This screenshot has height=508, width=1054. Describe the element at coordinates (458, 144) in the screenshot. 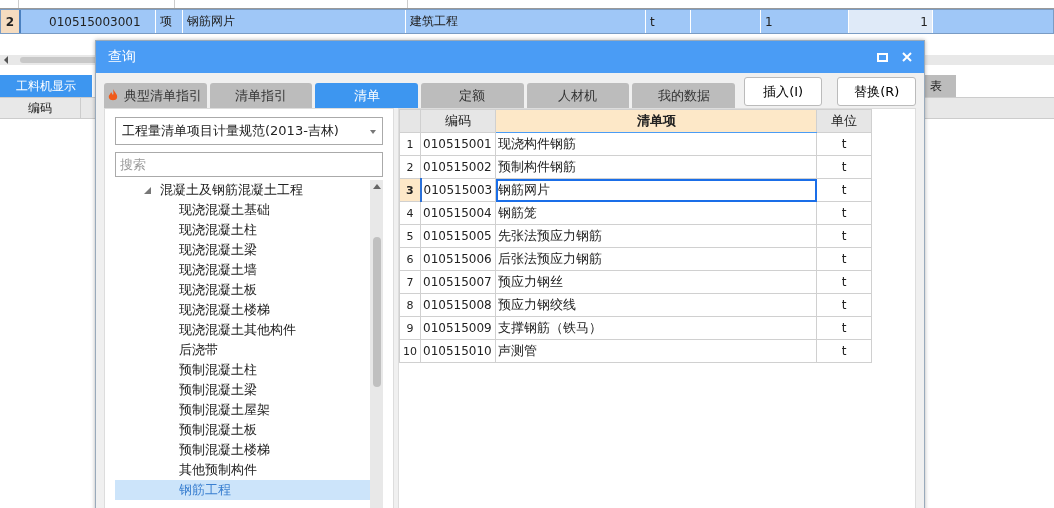

I see `table-cell: 010515001` at that location.